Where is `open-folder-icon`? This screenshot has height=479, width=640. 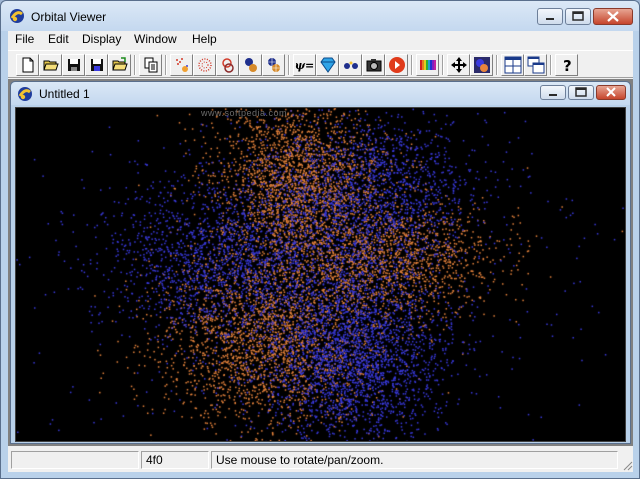
open-folder-icon is located at coordinates (50, 65).